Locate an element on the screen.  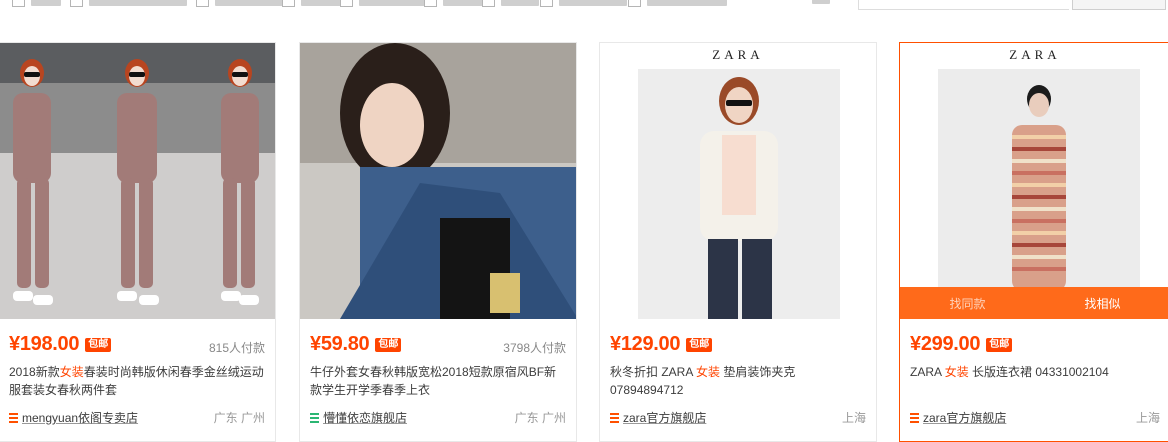
hover-action-bar: 找同款 找相似 is located at coordinates (1034, 303).